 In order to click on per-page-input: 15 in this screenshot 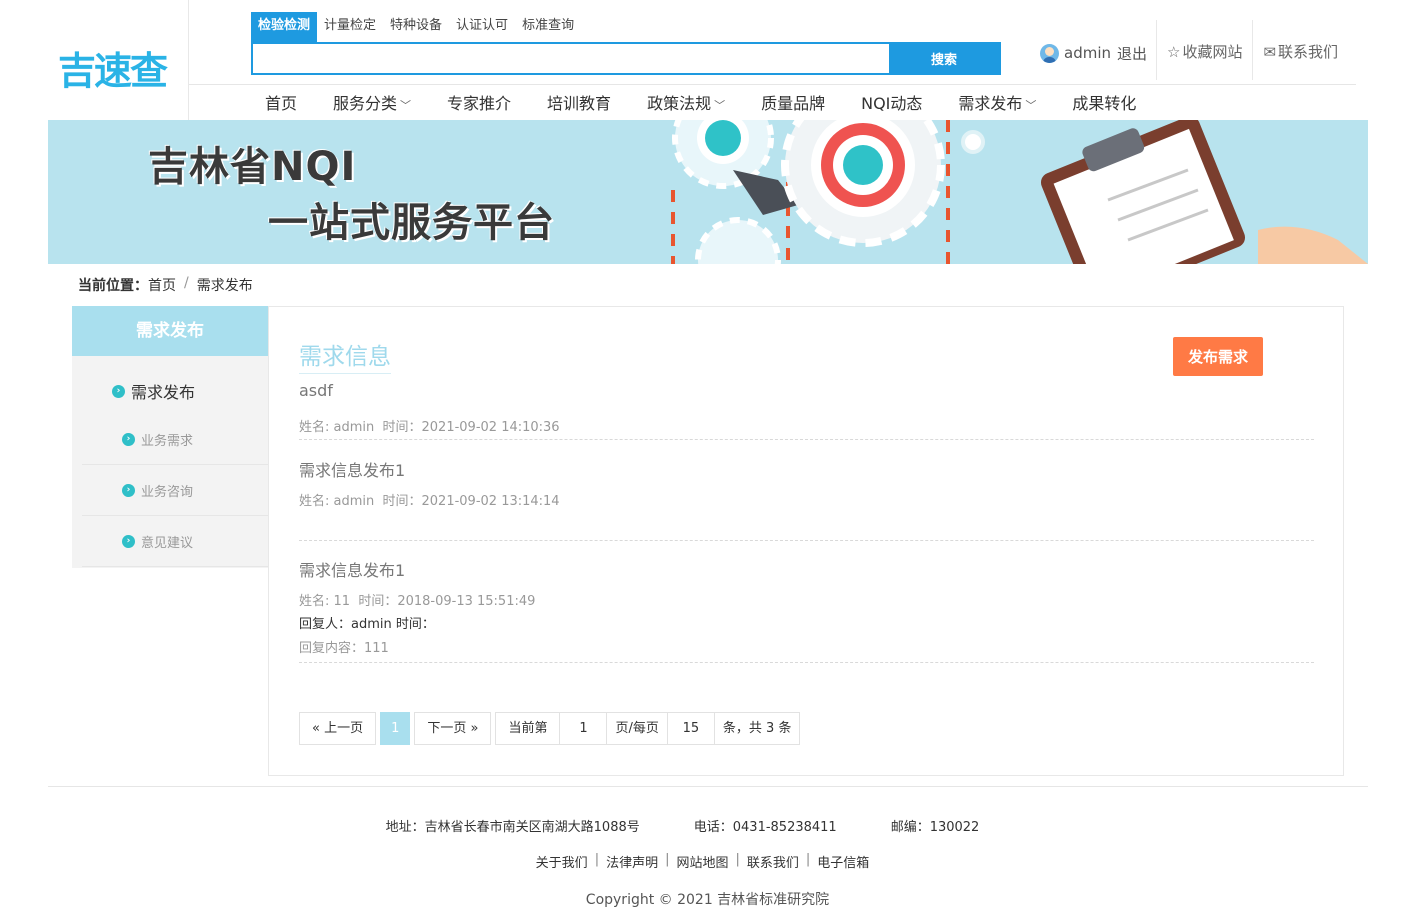, I will do `click(690, 728)`.